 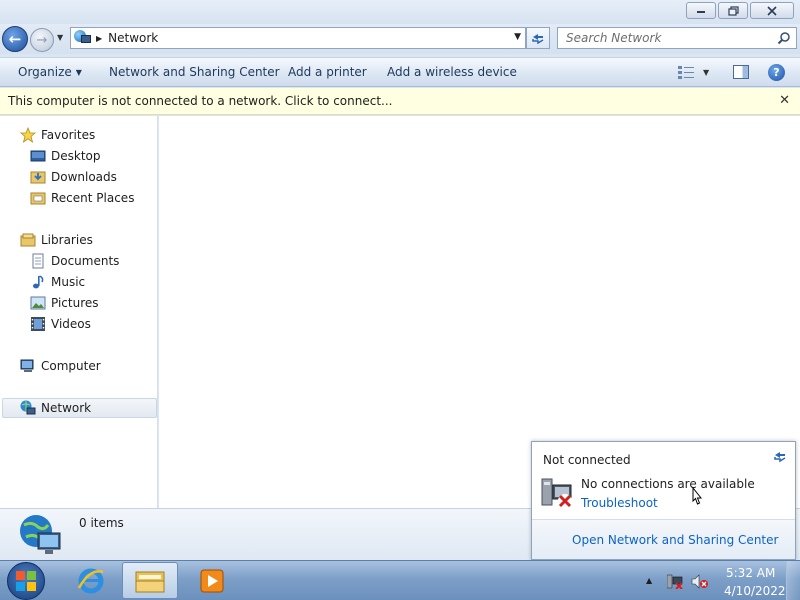 What do you see at coordinates (741, 72) in the screenshot?
I see `preview-pane-icon` at bounding box center [741, 72].